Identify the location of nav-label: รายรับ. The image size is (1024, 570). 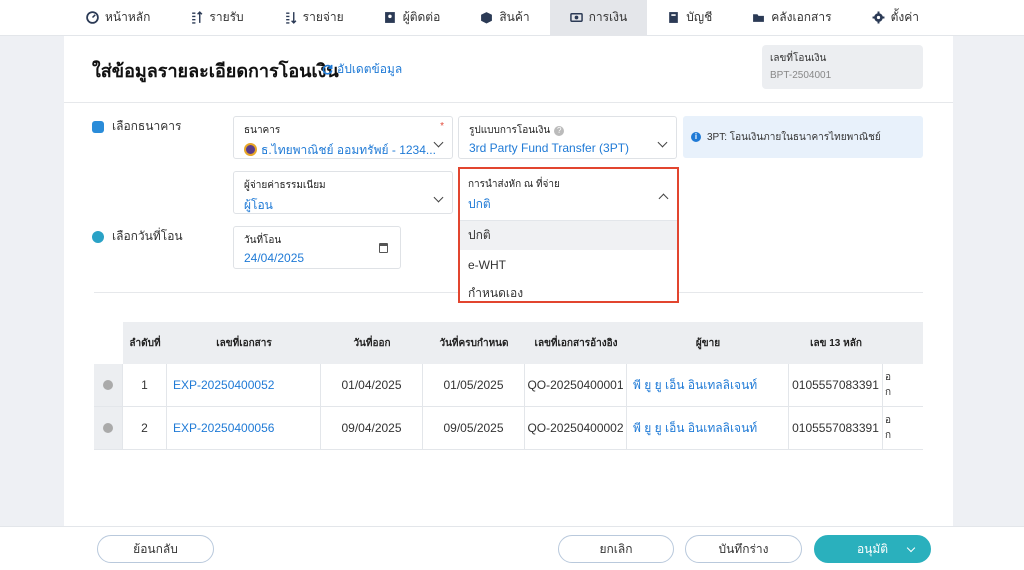
(226, 17).